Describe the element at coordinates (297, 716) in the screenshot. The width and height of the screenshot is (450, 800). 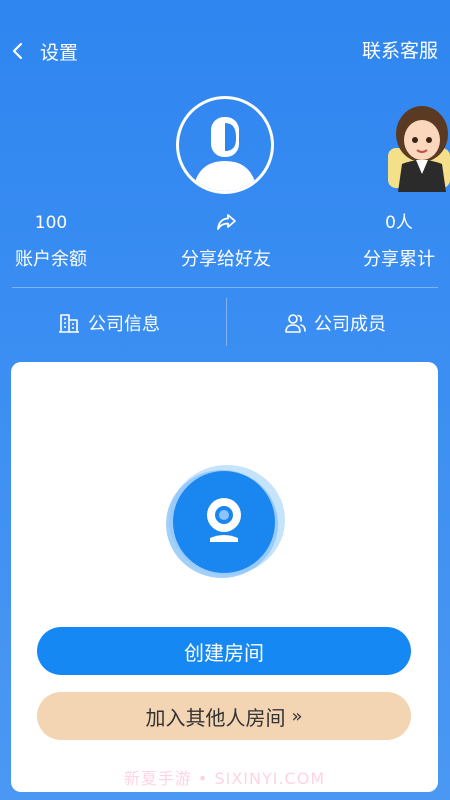
I see `double-chevron-right-icon: »` at that location.